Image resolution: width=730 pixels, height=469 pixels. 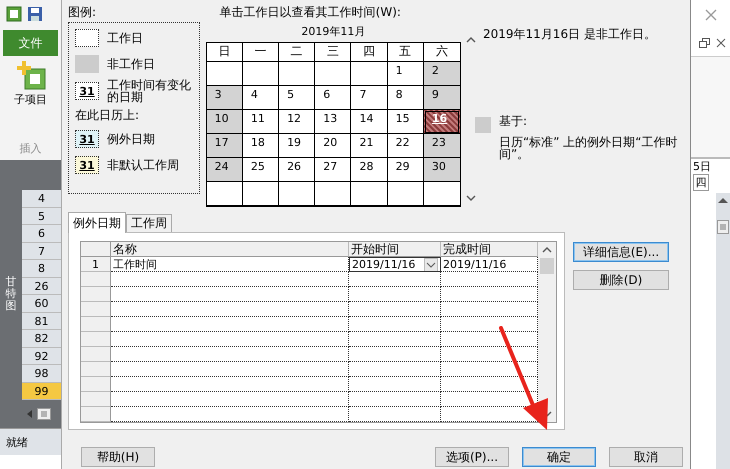 I want to click on calendar-day: 28, so click(x=369, y=170).